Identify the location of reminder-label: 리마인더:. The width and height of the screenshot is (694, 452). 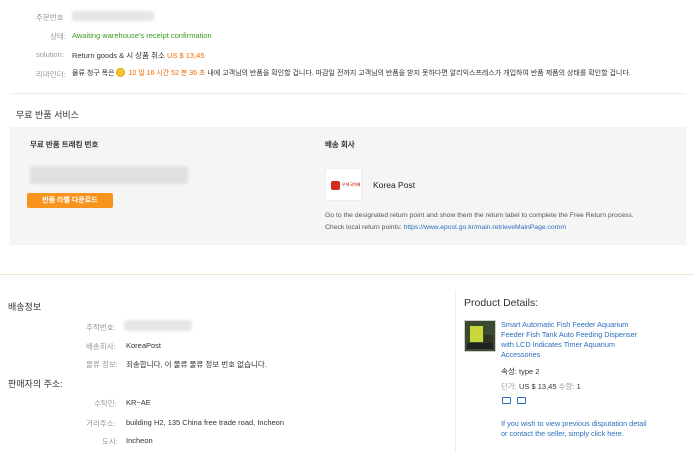
(51, 74).